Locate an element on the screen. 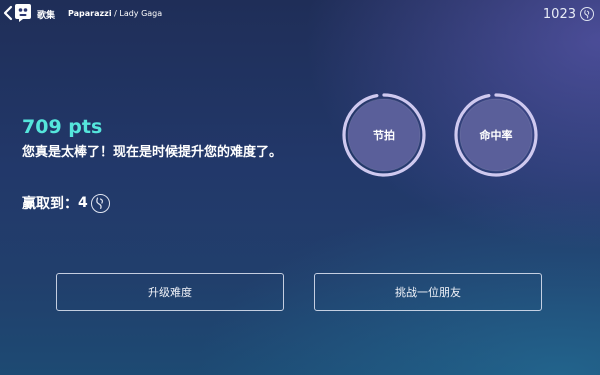  result-message: 您真是太棒了！现在是时候提升您的难度了。 is located at coordinates (152, 152).